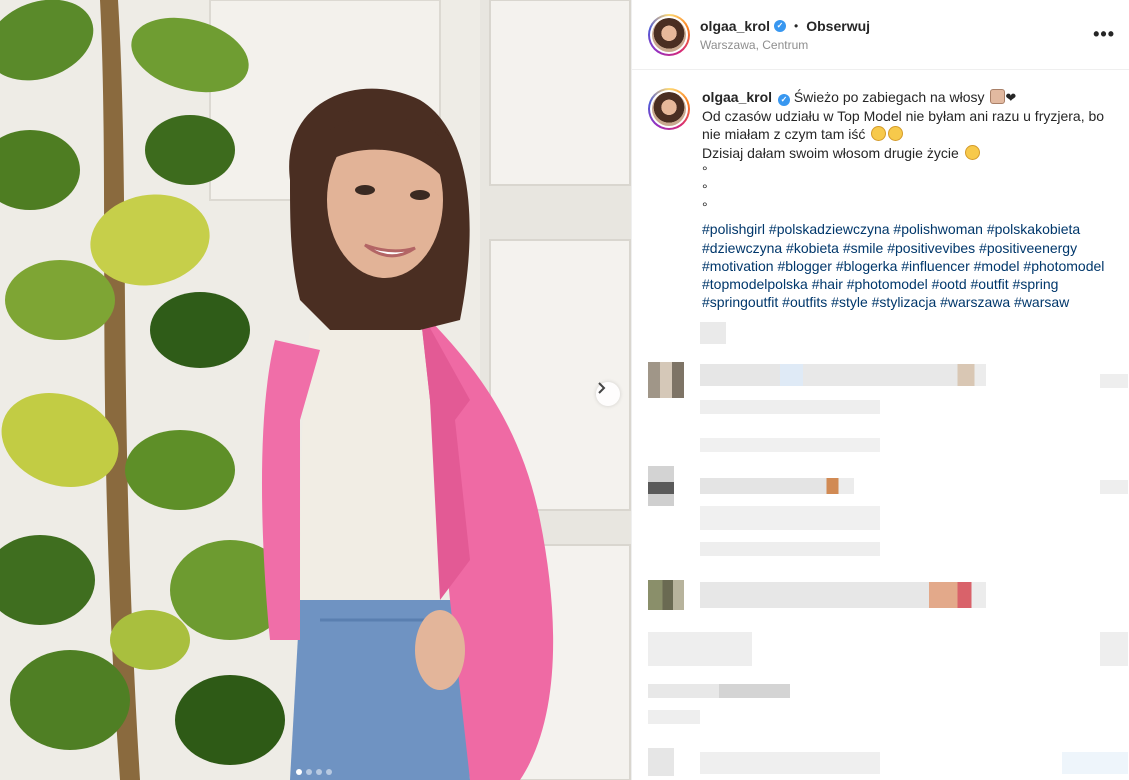 Image resolution: width=1129 pixels, height=780 pixels. I want to click on caption-username: olgaa_krol, so click(737, 97).